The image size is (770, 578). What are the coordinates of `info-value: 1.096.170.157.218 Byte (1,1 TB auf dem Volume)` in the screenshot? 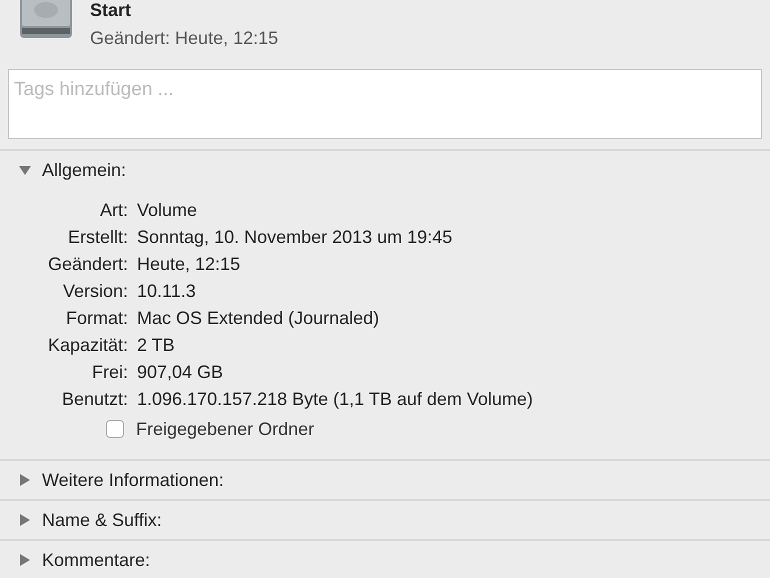 It's located at (335, 399).